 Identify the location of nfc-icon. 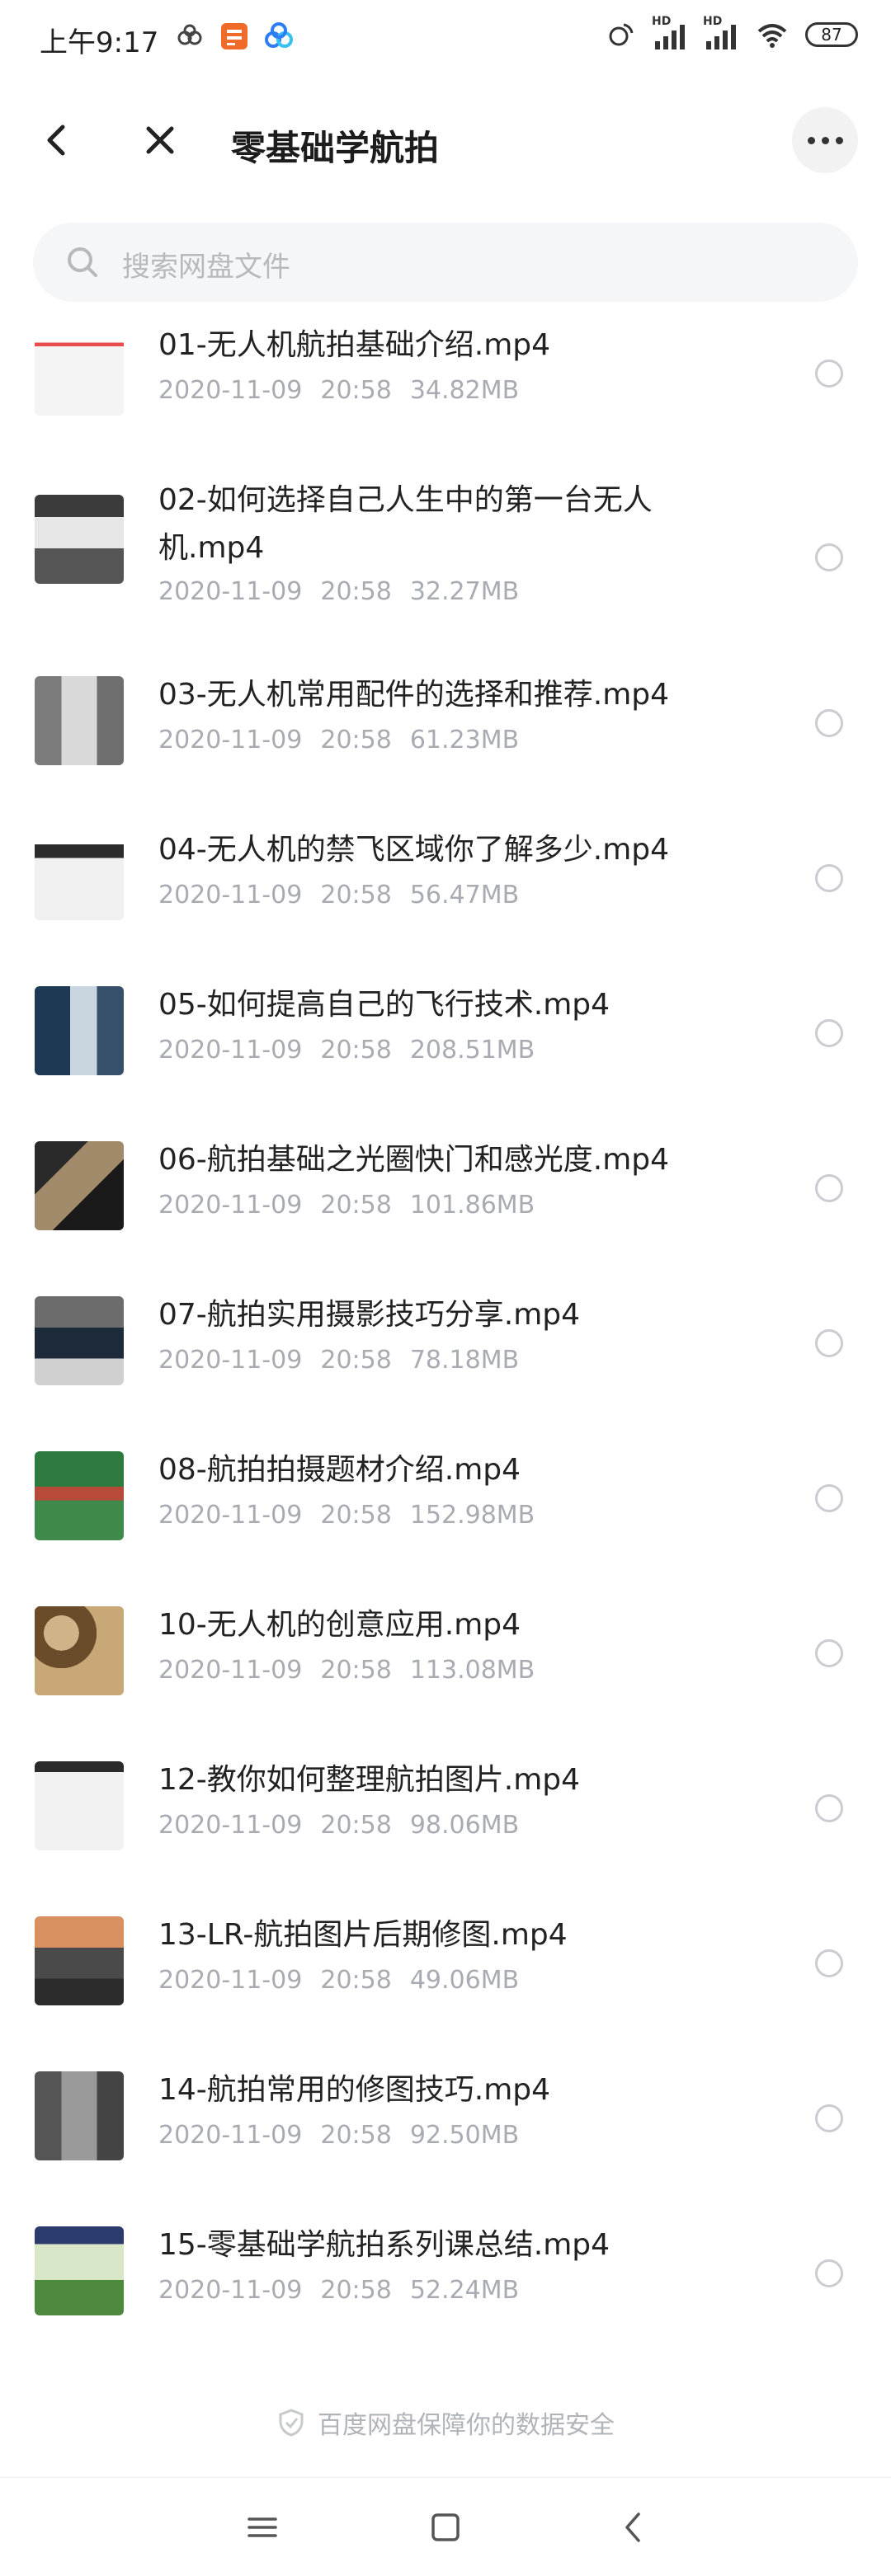
(621, 34).